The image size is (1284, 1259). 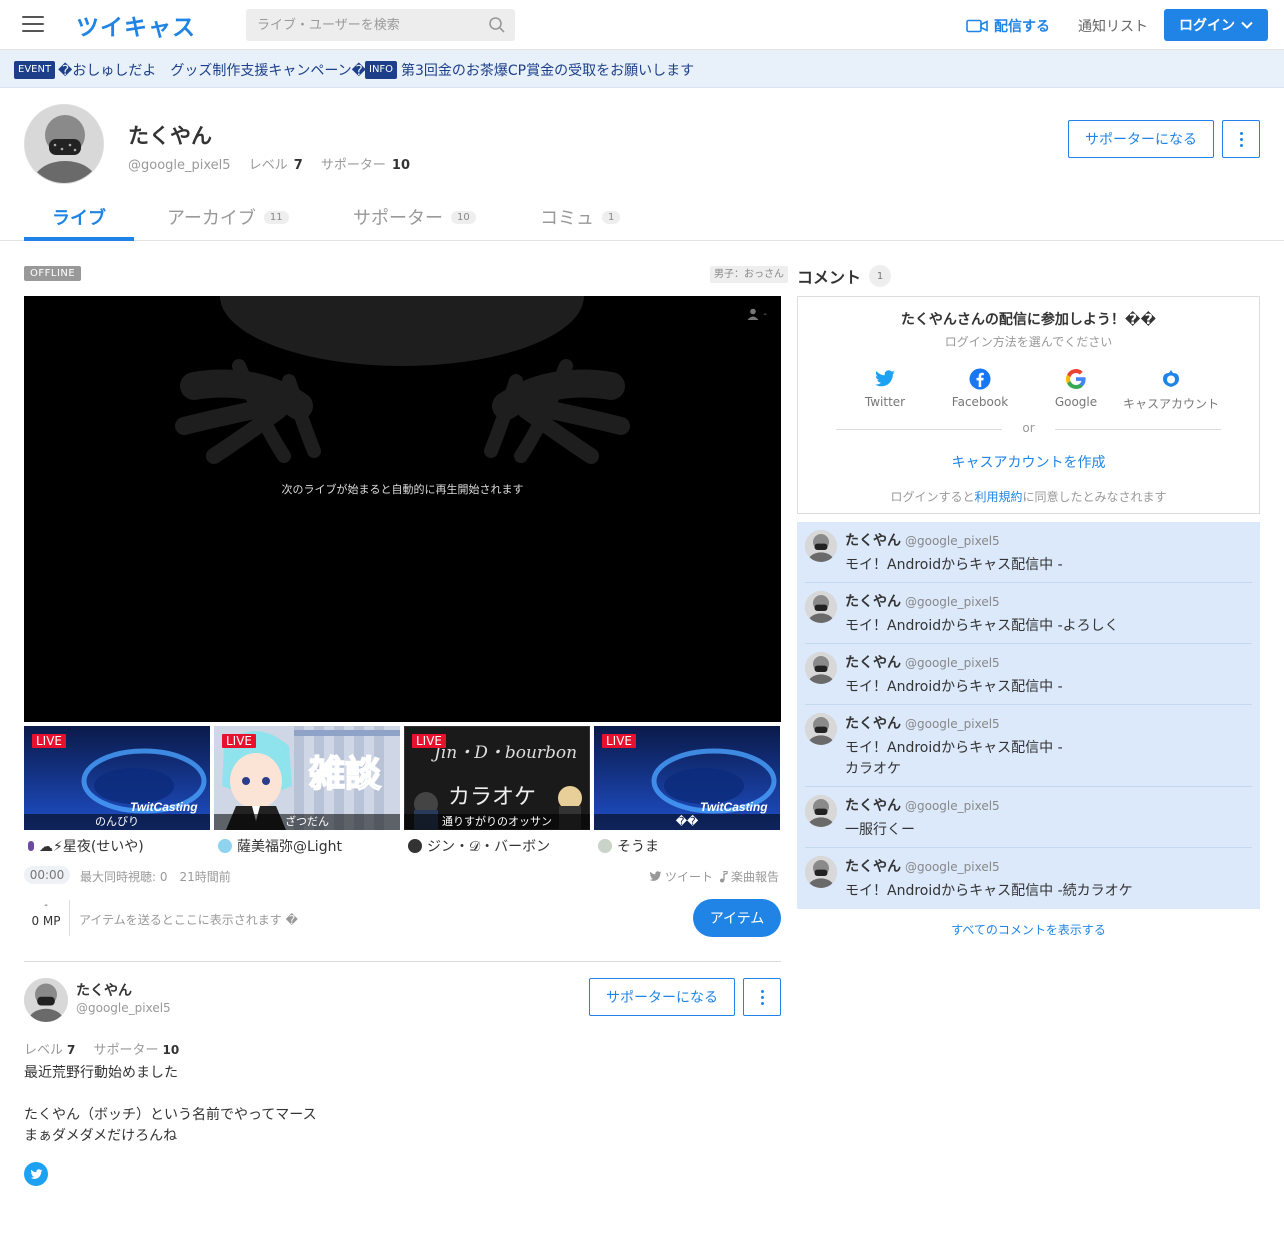 What do you see at coordinates (1113, 26) in the screenshot?
I see `notification-list-link: 通知リスト` at bounding box center [1113, 26].